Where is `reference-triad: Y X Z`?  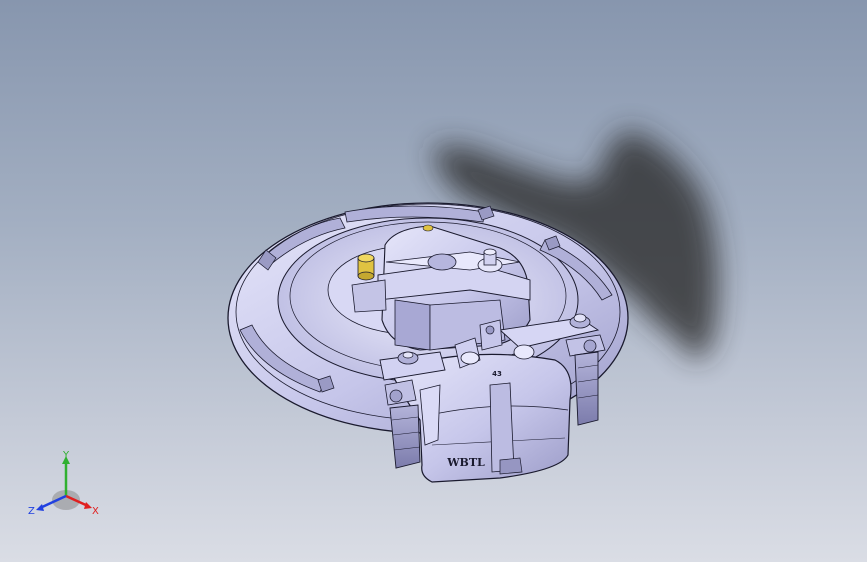 reference-triad: Y X Z is located at coordinates (63, 483).